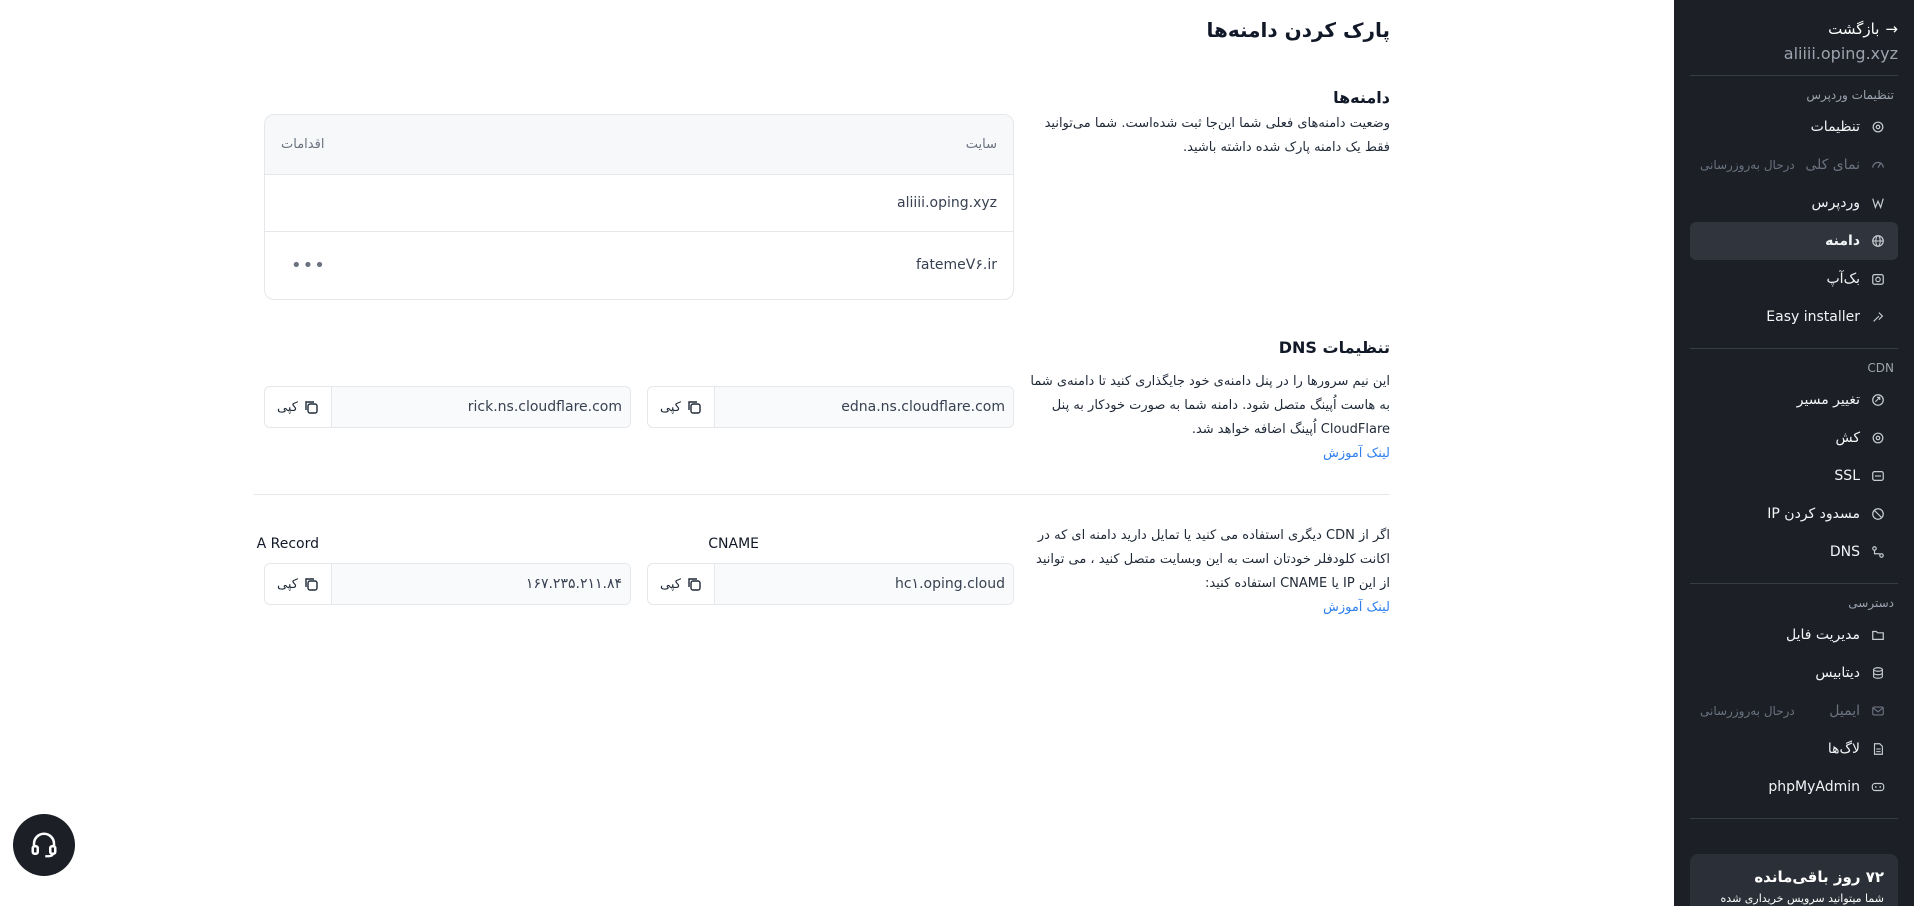 This screenshot has width=1914, height=906. I want to click on sidebar-item-easy-installer: Easy installer, so click(1794, 317).